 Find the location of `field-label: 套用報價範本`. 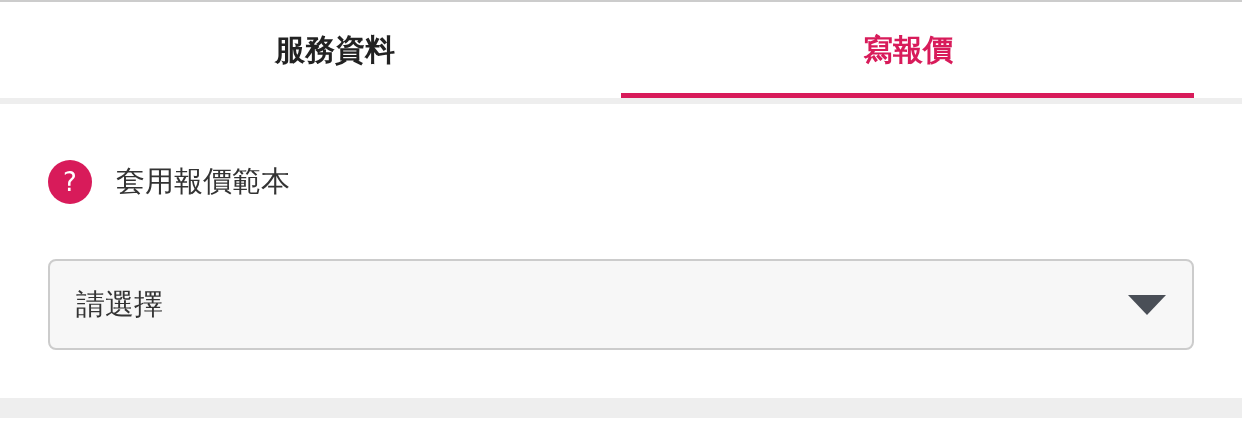

field-label: 套用報價範本 is located at coordinates (203, 181).